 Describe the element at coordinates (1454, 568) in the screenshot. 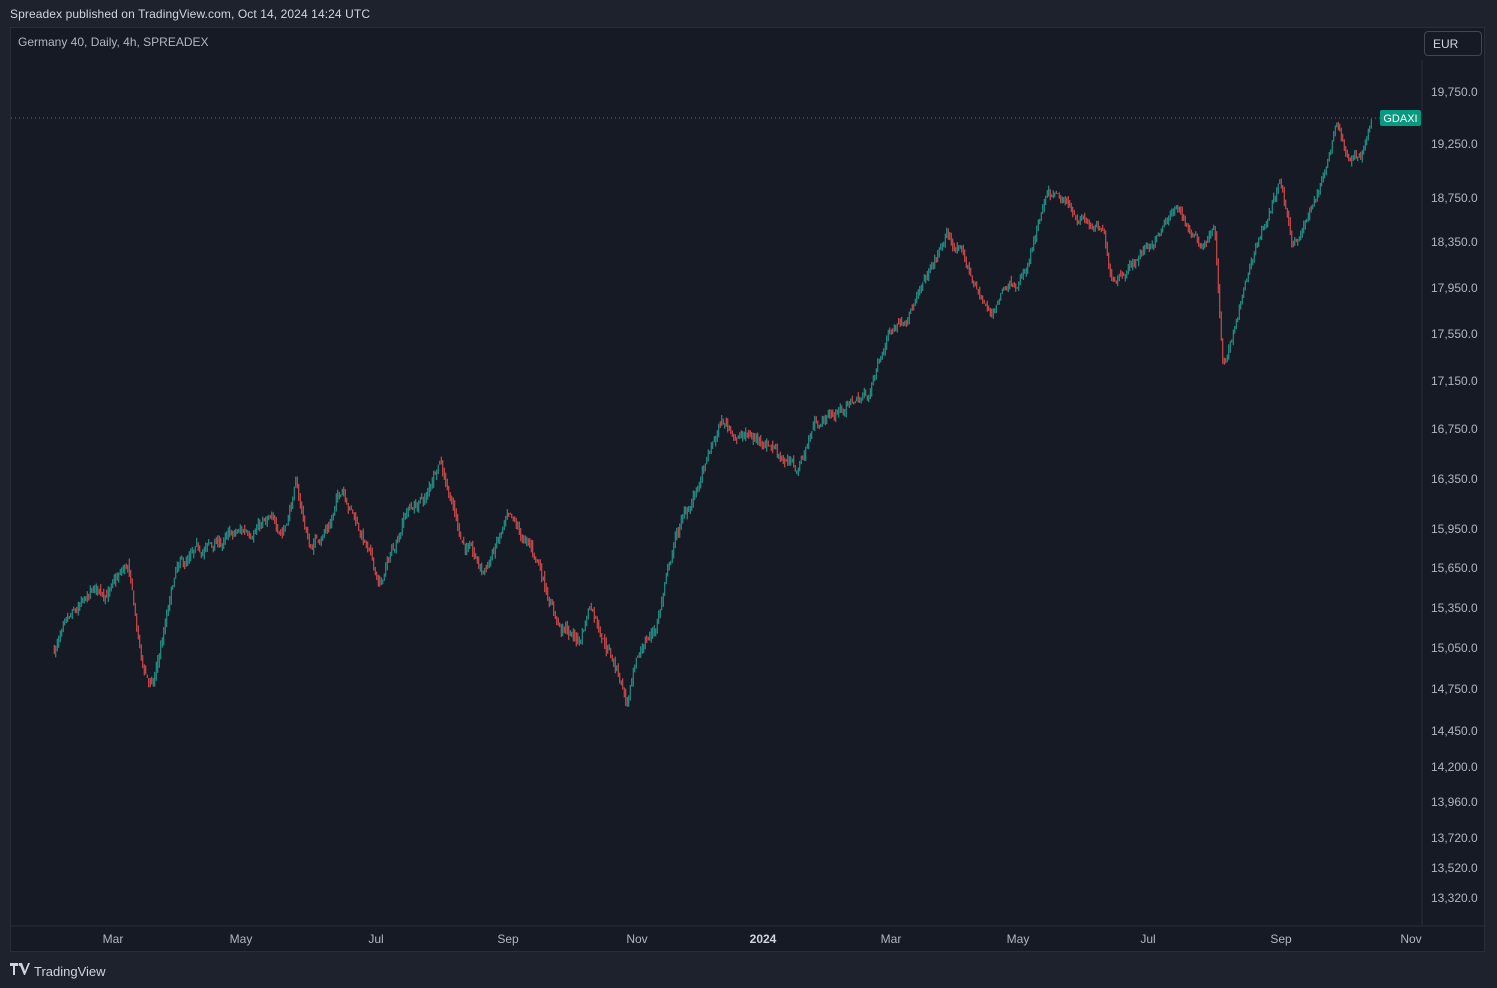

I see `y-axis-tick-label: 15,650.0` at that location.